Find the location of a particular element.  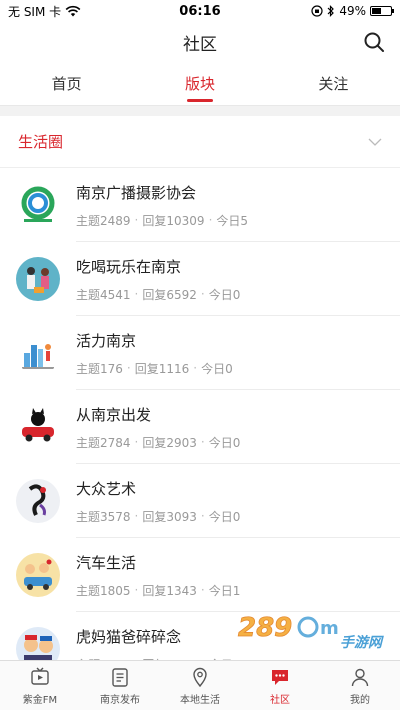

bottom-tab-label: 紫金FM is located at coordinates (40, 700).